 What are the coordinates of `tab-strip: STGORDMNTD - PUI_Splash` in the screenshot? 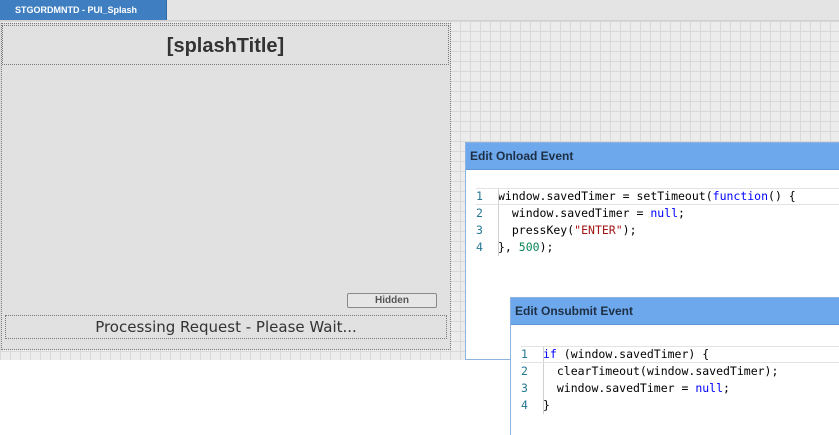 It's located at (419, 10).